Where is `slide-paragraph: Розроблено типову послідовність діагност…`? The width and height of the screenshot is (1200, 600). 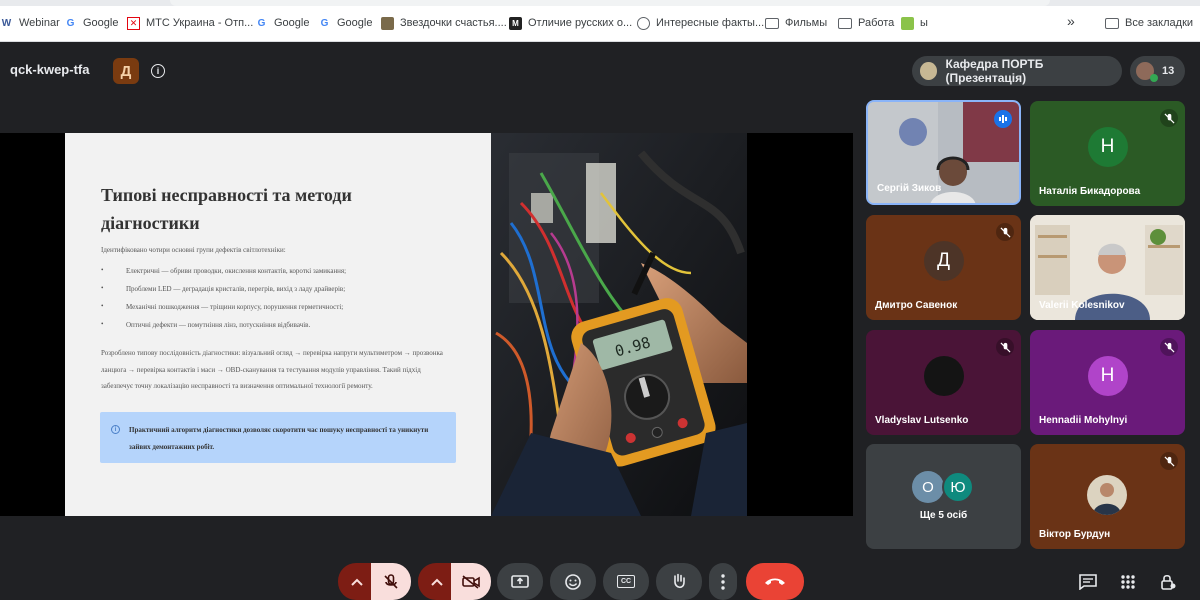 slide-paragraph: Розроблено типову послідовність діагност… is located at coordinates (272, 369).